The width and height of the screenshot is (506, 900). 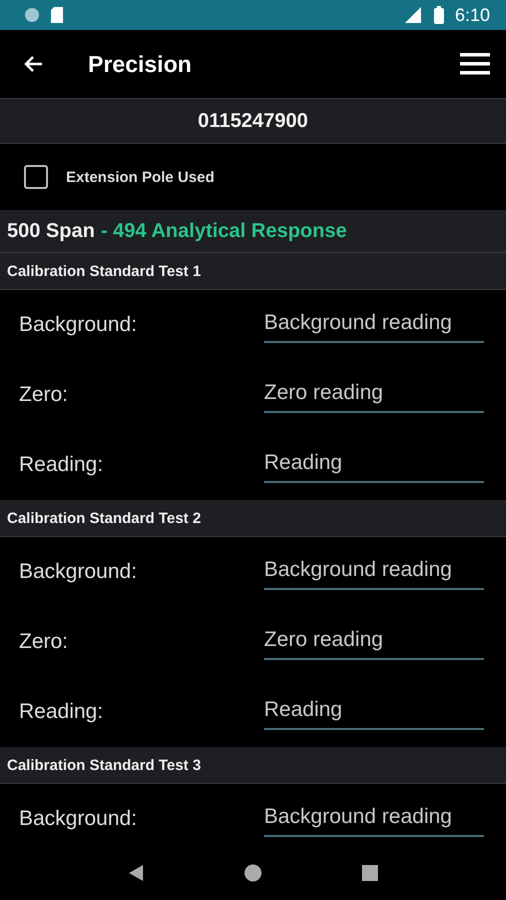 I want to click on serial-number: 0115247900, so click(x=253, y=121).